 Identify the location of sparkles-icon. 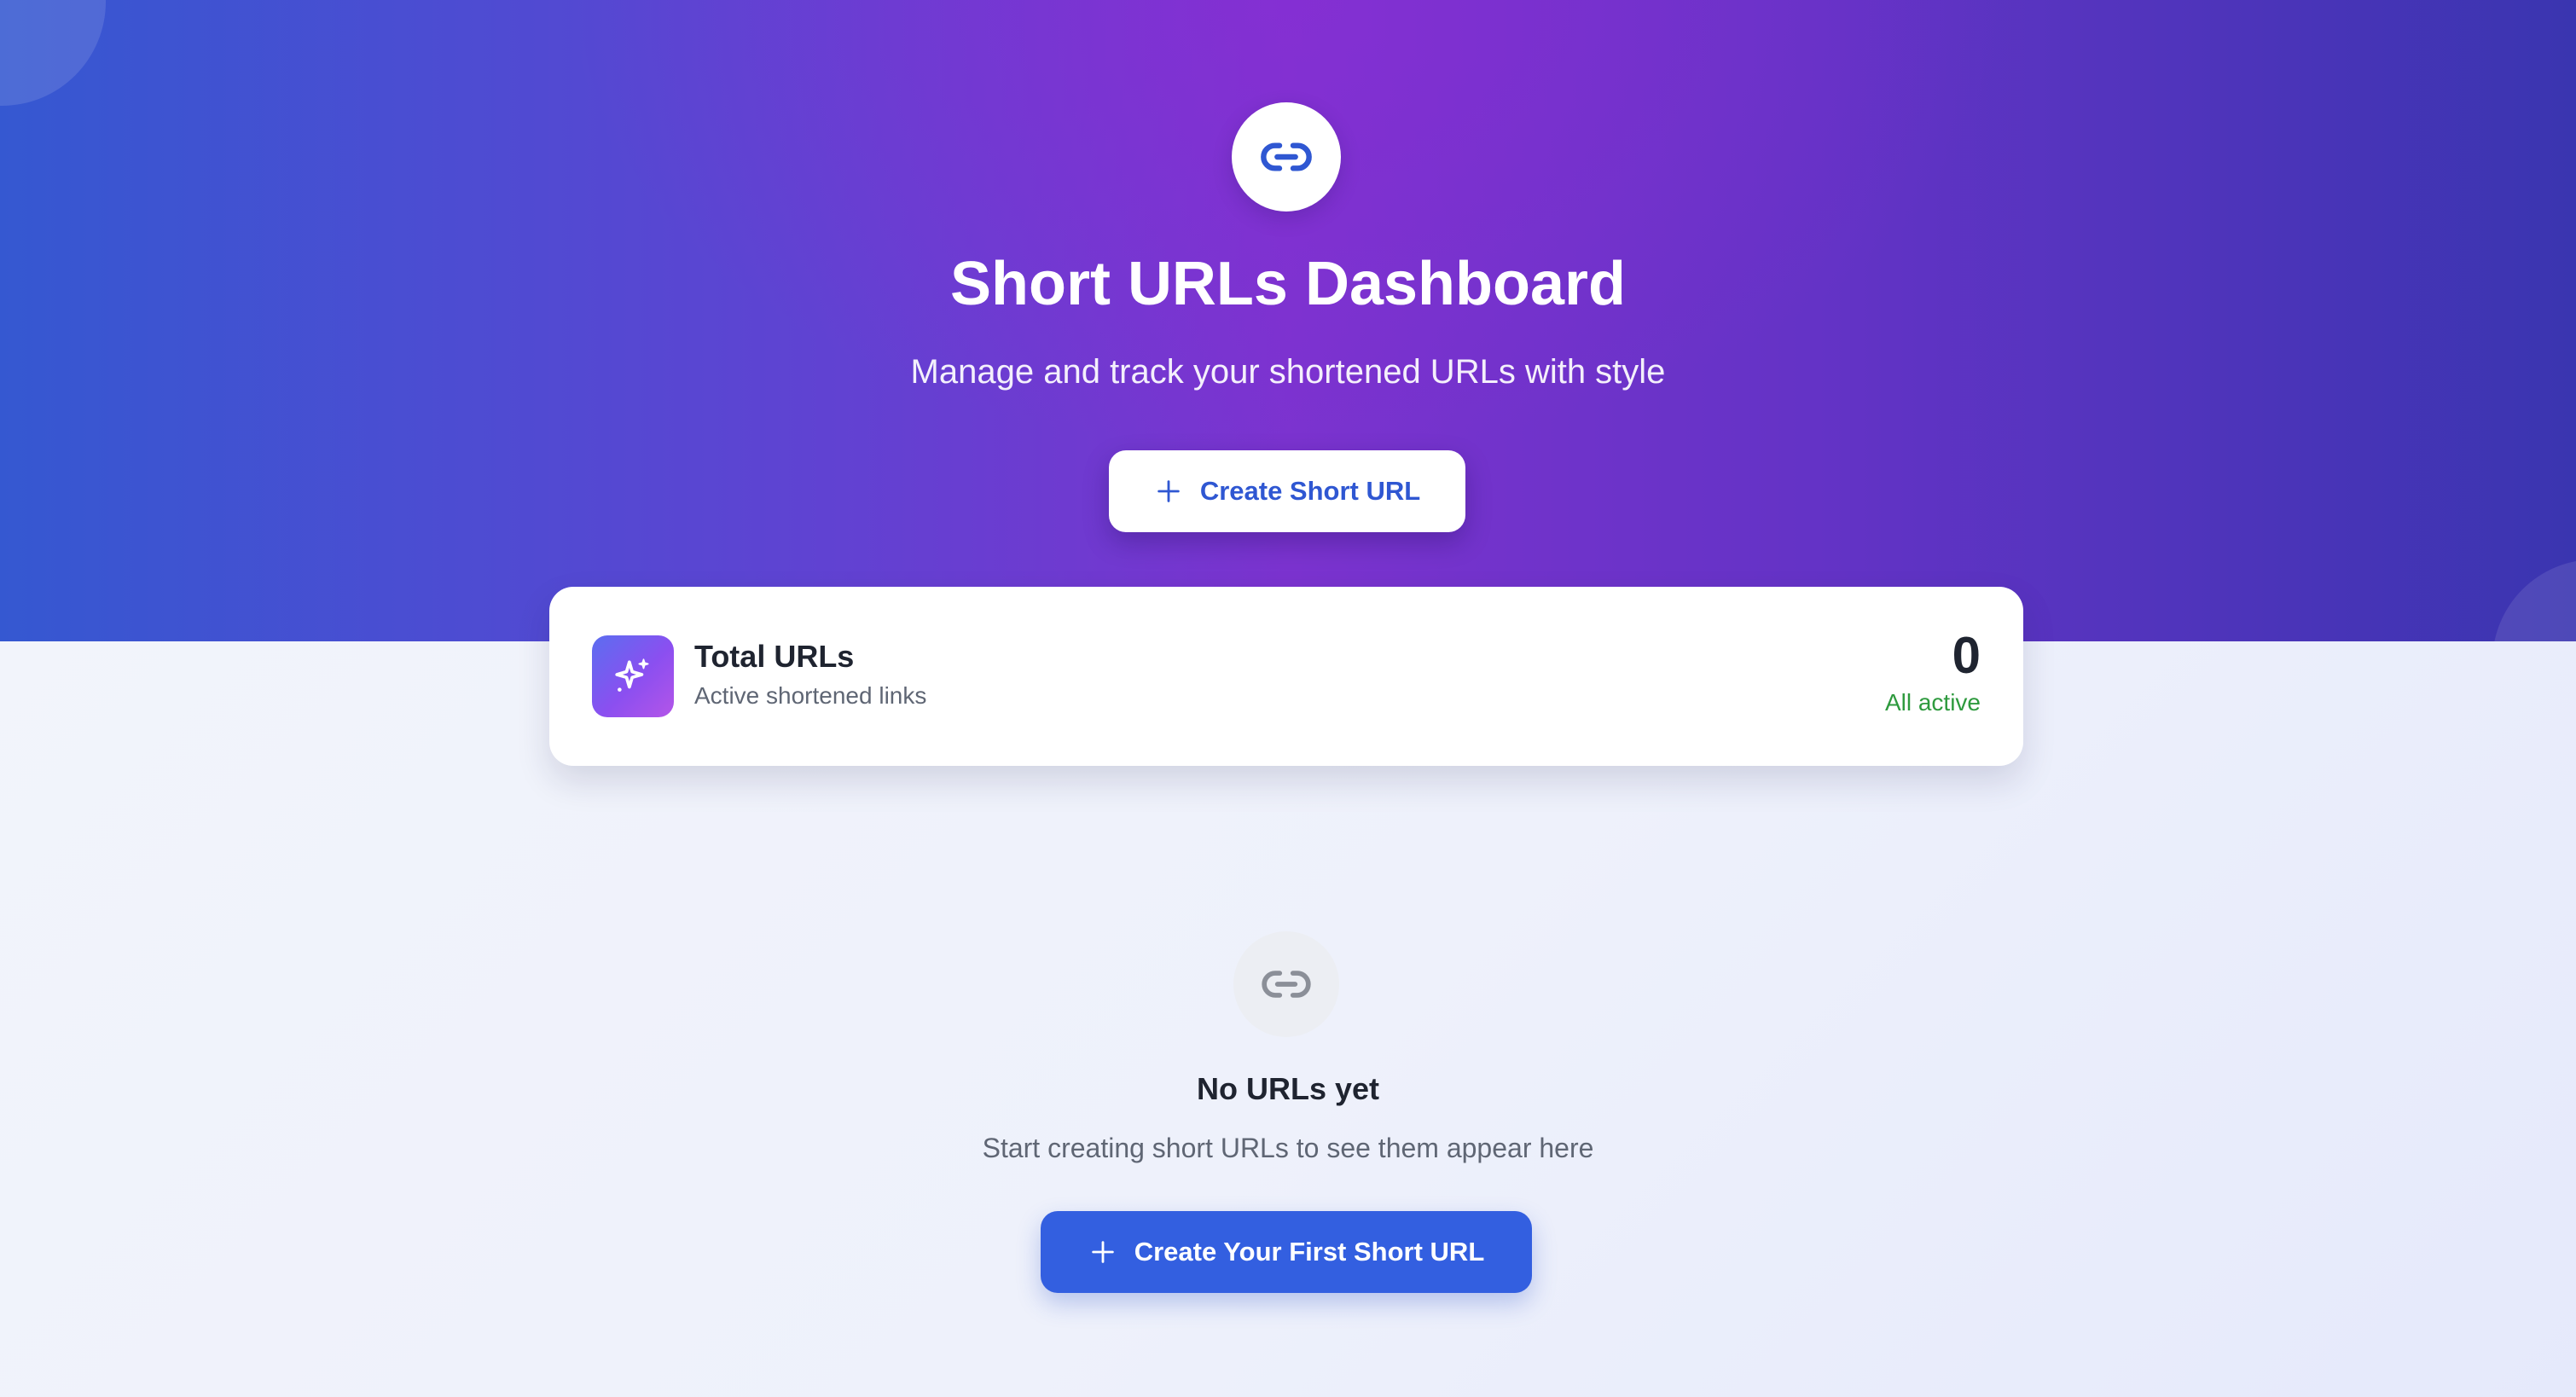
(633, 676).